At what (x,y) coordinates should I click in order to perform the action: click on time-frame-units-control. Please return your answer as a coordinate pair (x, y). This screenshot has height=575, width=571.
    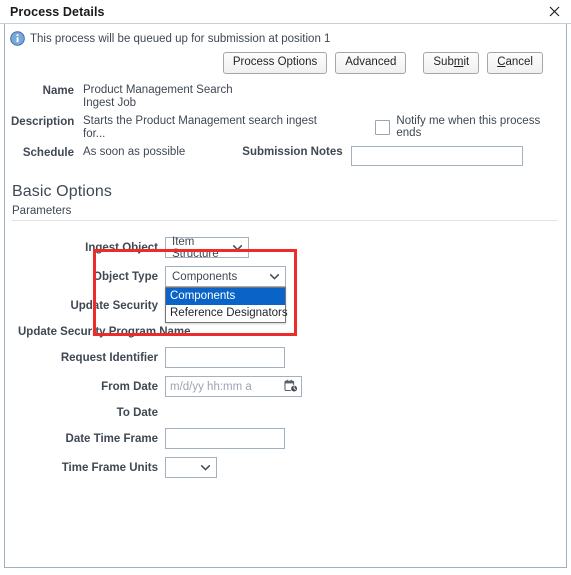
    Looking at the image, I should click on (191, 467).